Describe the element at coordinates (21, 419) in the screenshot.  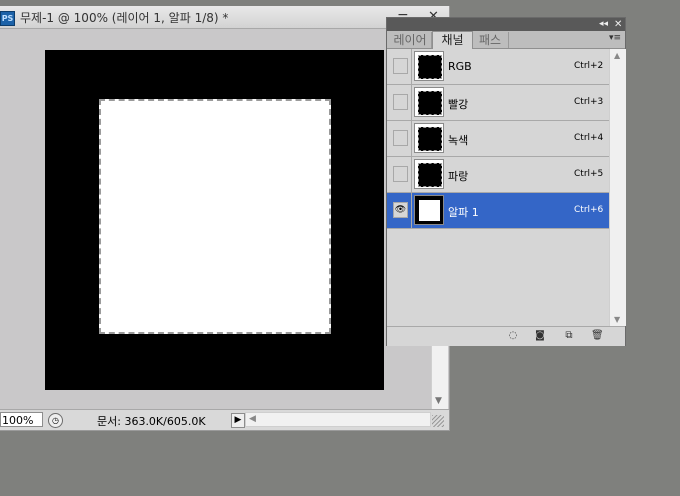
I see `zoom-level-field: 100%` at that location.